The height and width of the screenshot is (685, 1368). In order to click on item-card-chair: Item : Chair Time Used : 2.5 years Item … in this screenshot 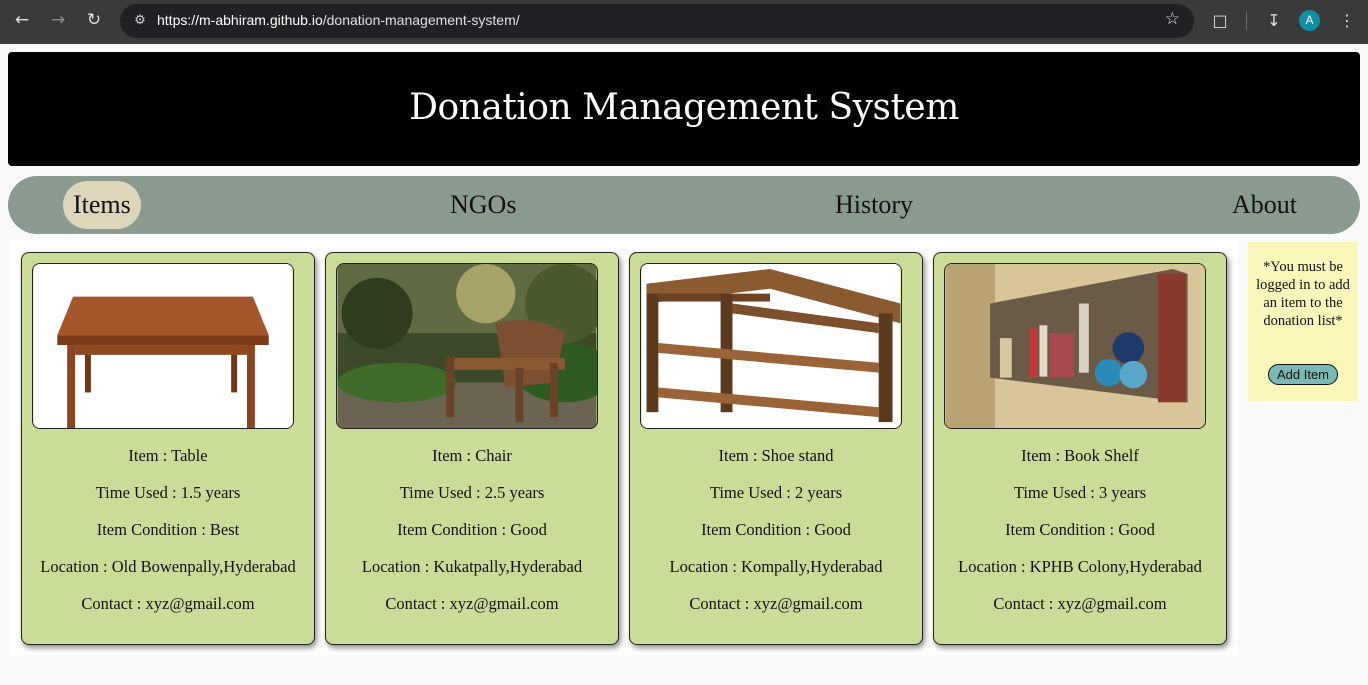, I will do `click(472, 448)`.